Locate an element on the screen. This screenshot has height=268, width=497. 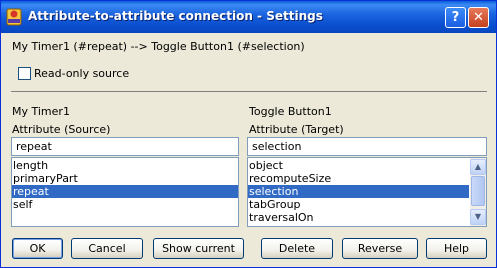
list-item: length is located at coordinates (125, 165).